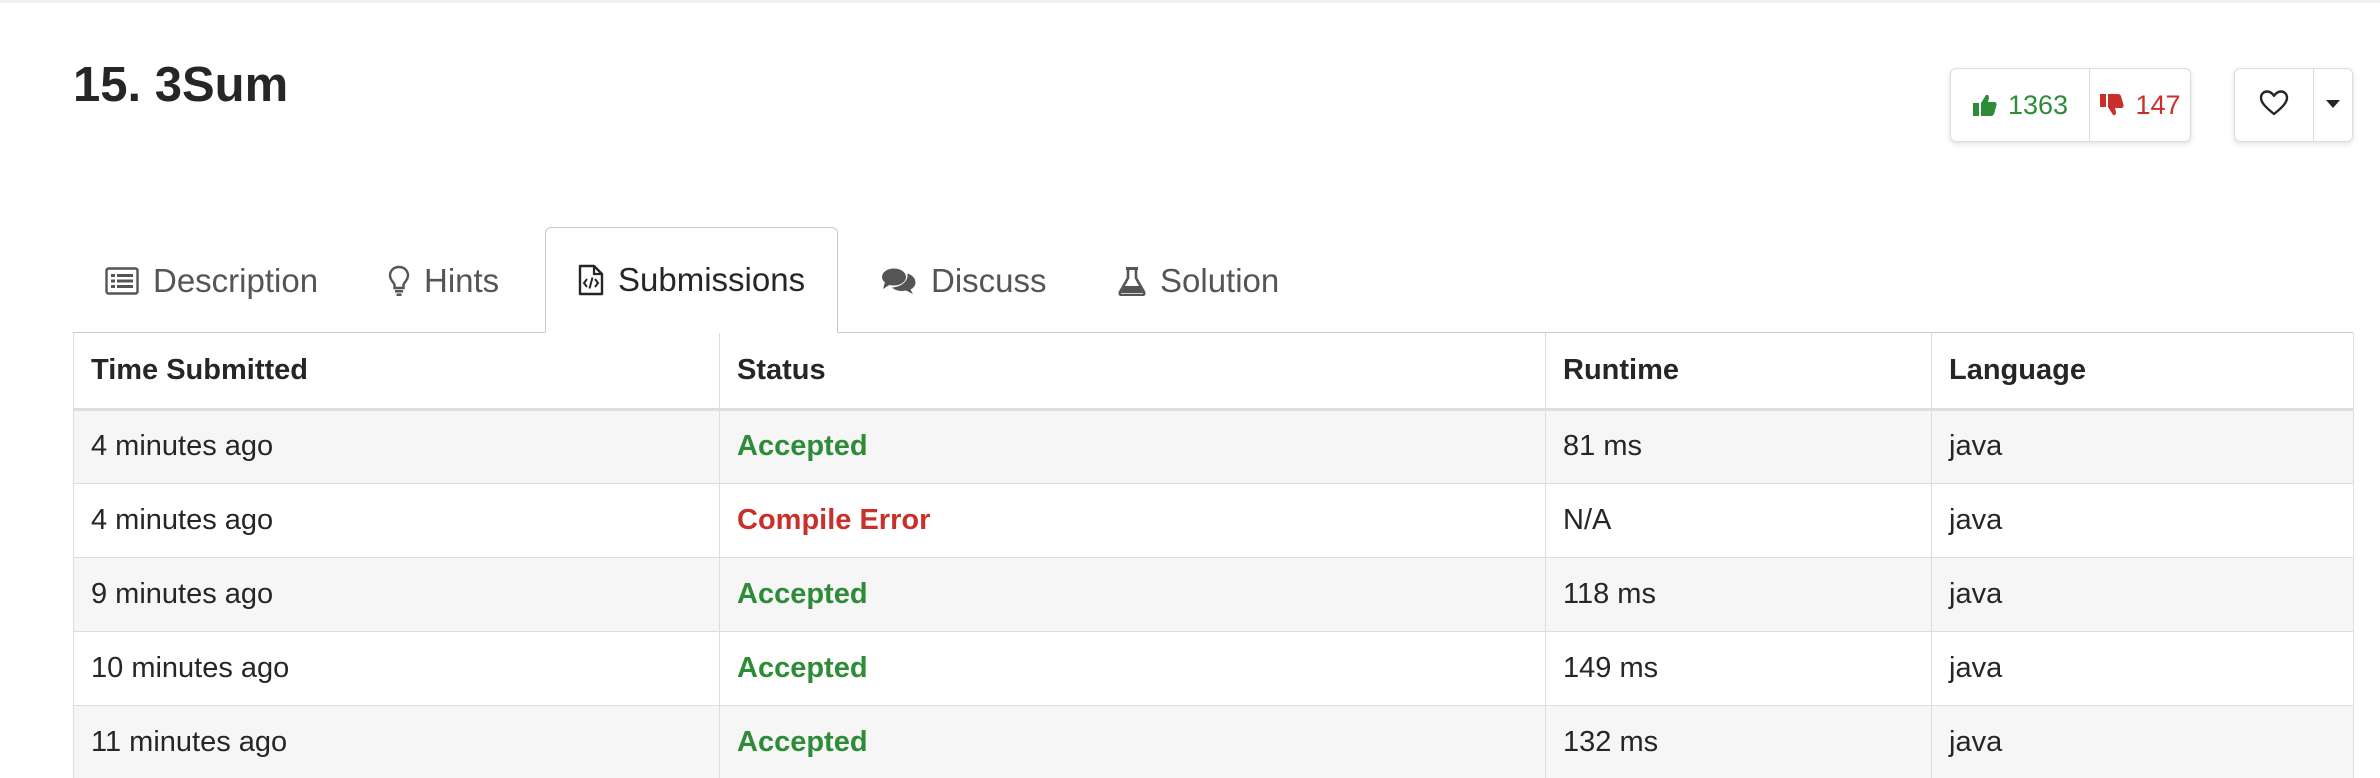 The width and height of the screenshot is (2380, 778). I want to click on vote-group: 1363 147, so click(2070, 105).